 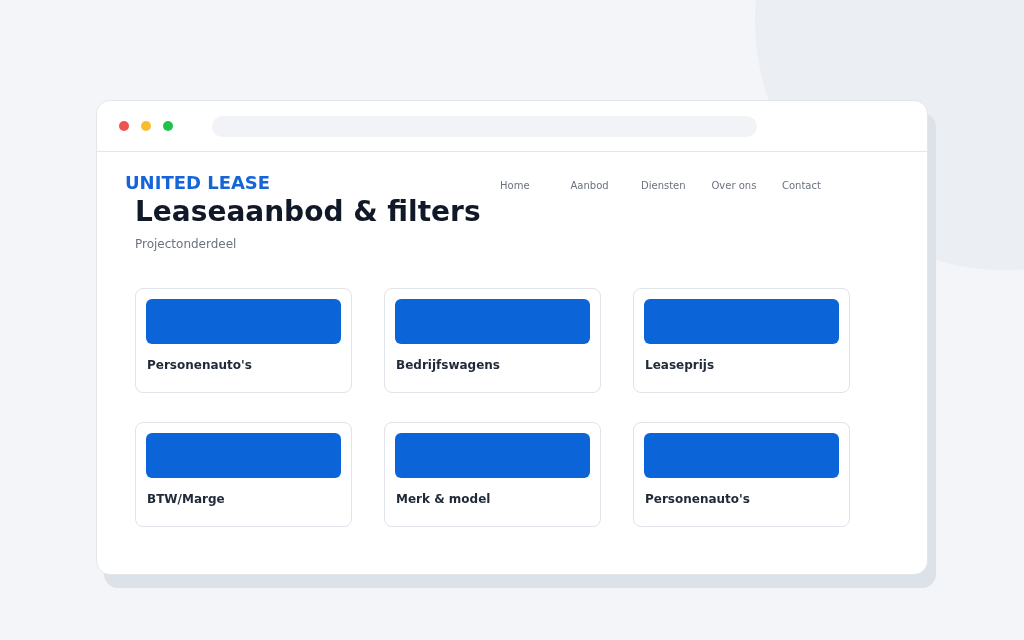 What do you see at coordinates (448, 365) in the screenshot?
I see `card-label: Bedrijfswagens` at bounding box center [448, 365].